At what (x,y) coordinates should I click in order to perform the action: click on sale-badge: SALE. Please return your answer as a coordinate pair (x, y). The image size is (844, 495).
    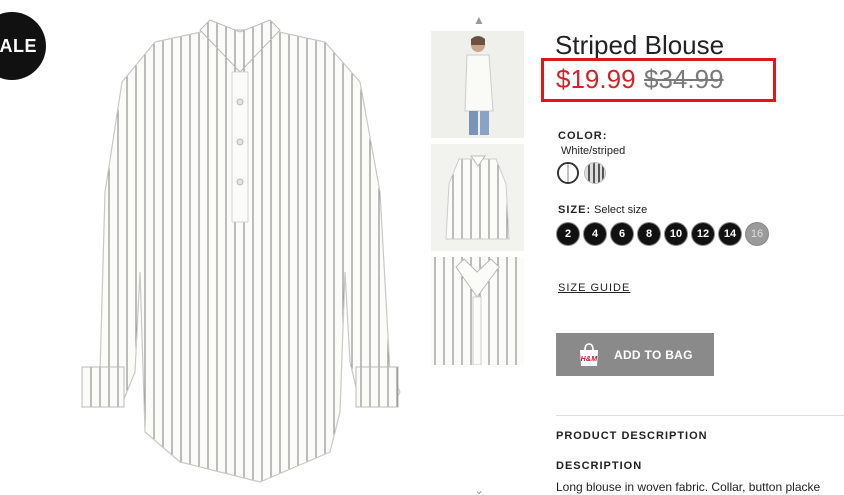
    Looking at the image, I should click on (23, 46).